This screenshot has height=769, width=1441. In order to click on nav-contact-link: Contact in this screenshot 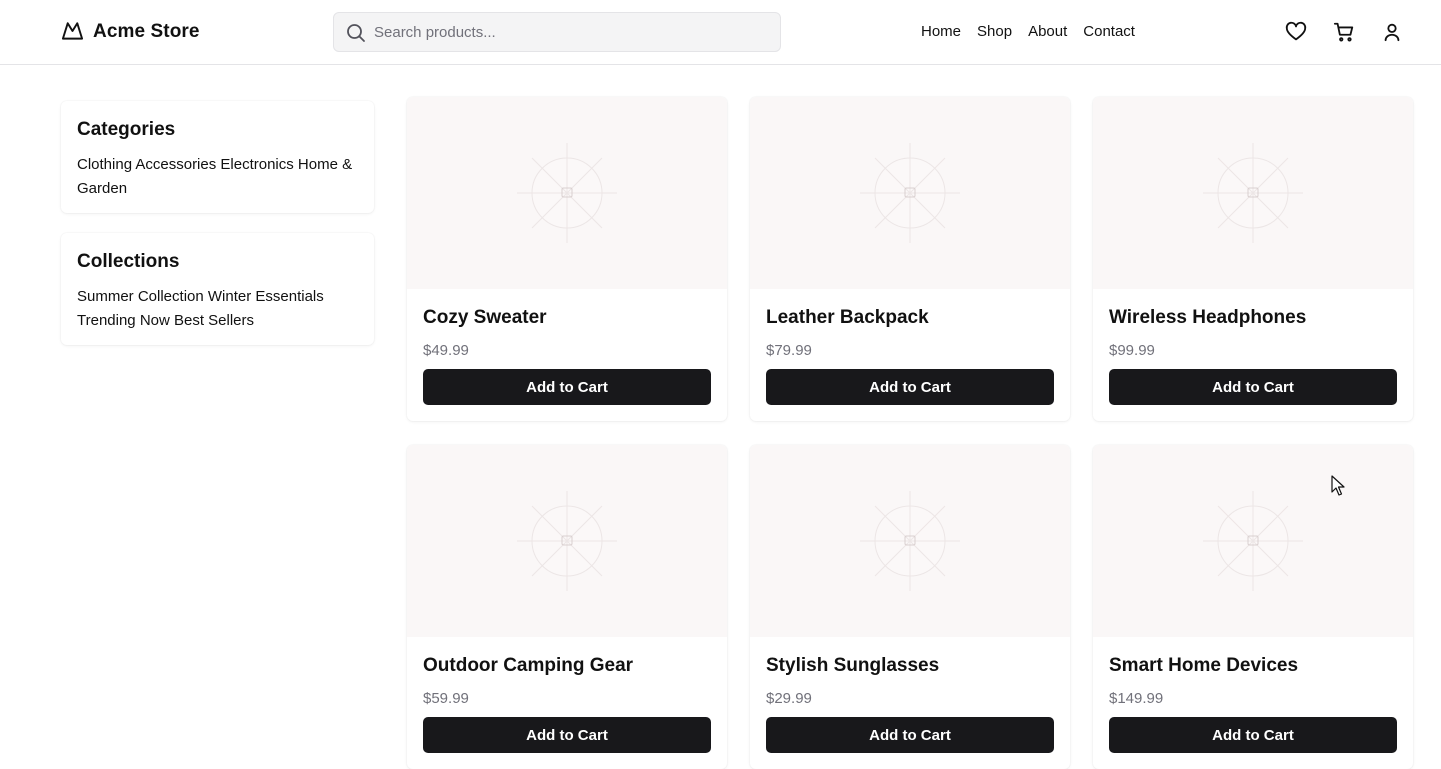, I will do `click(1109, 32)`.